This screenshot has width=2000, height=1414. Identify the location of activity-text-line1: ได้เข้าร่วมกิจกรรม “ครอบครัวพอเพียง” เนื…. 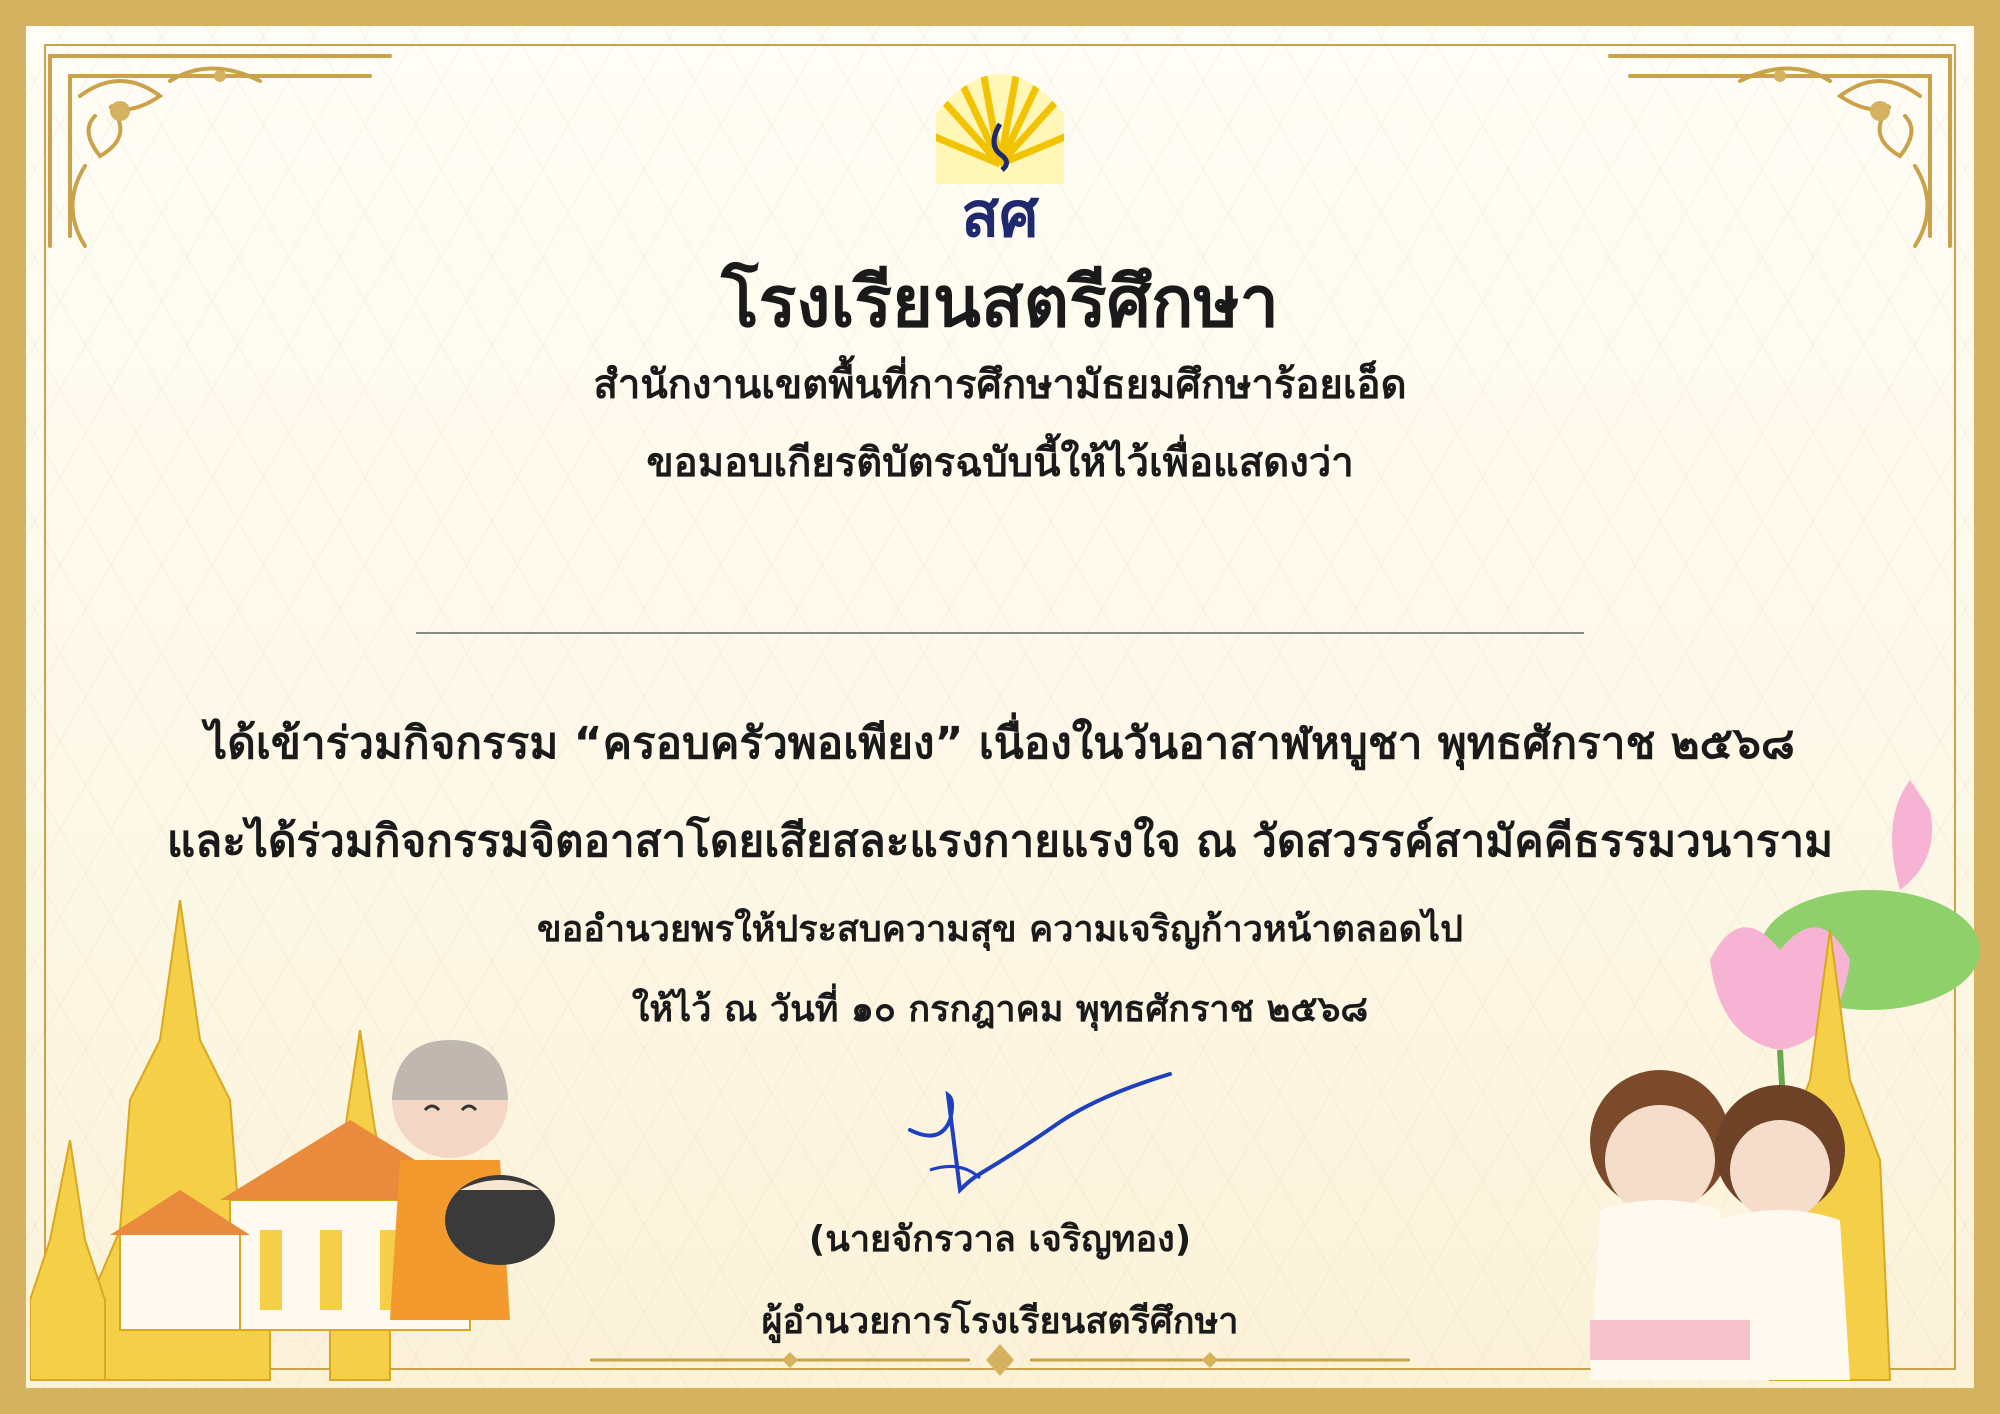
(1000, 743).